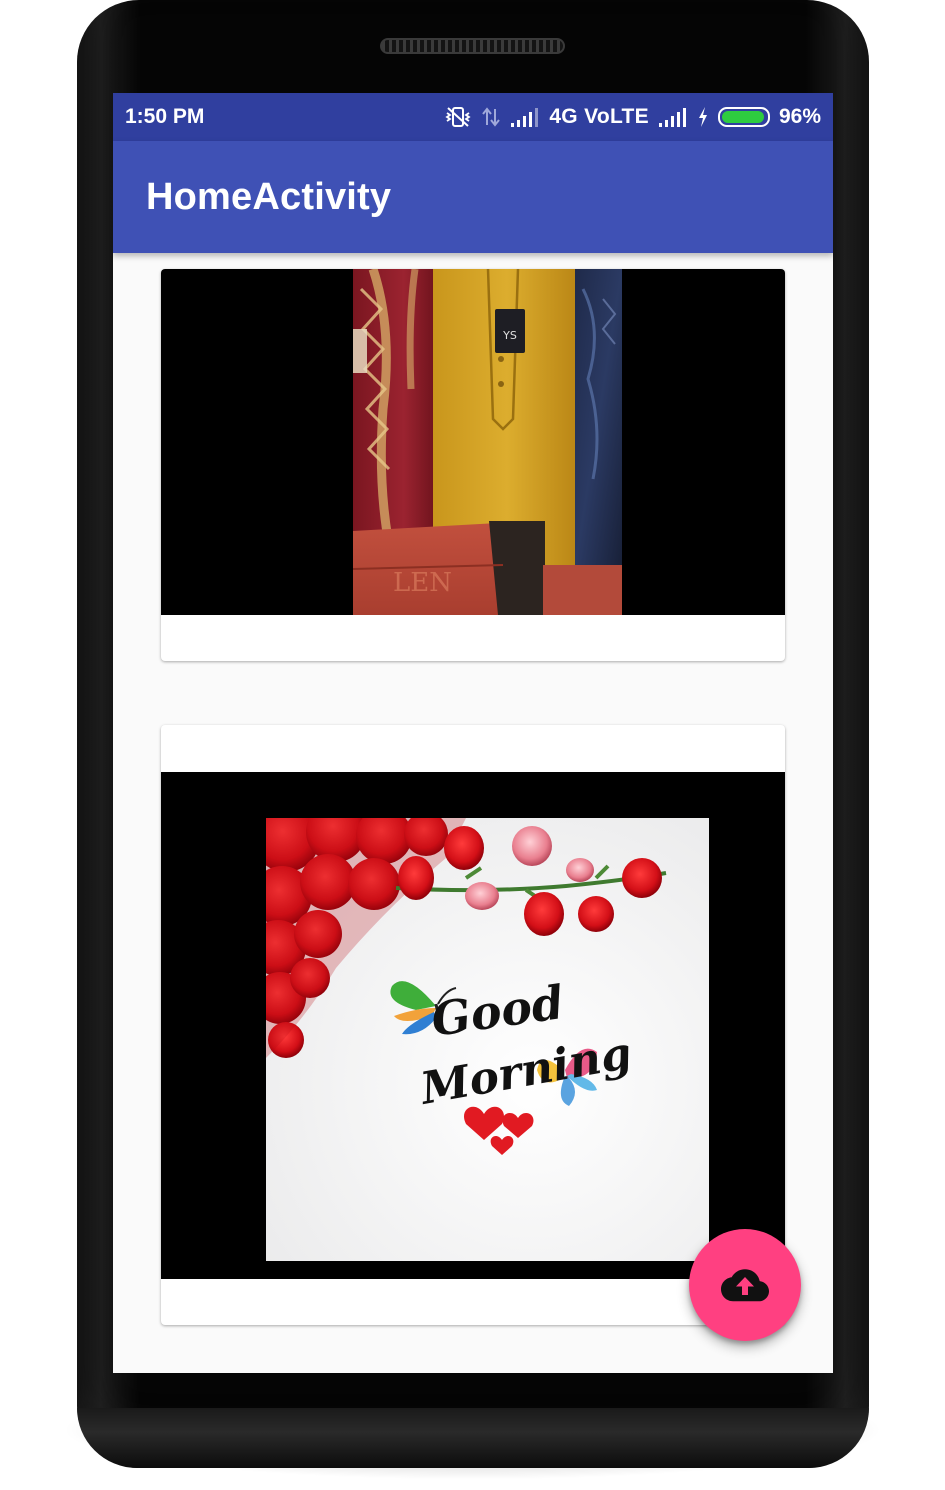  I want to click on upload-fab-button, so click(745, 1285).